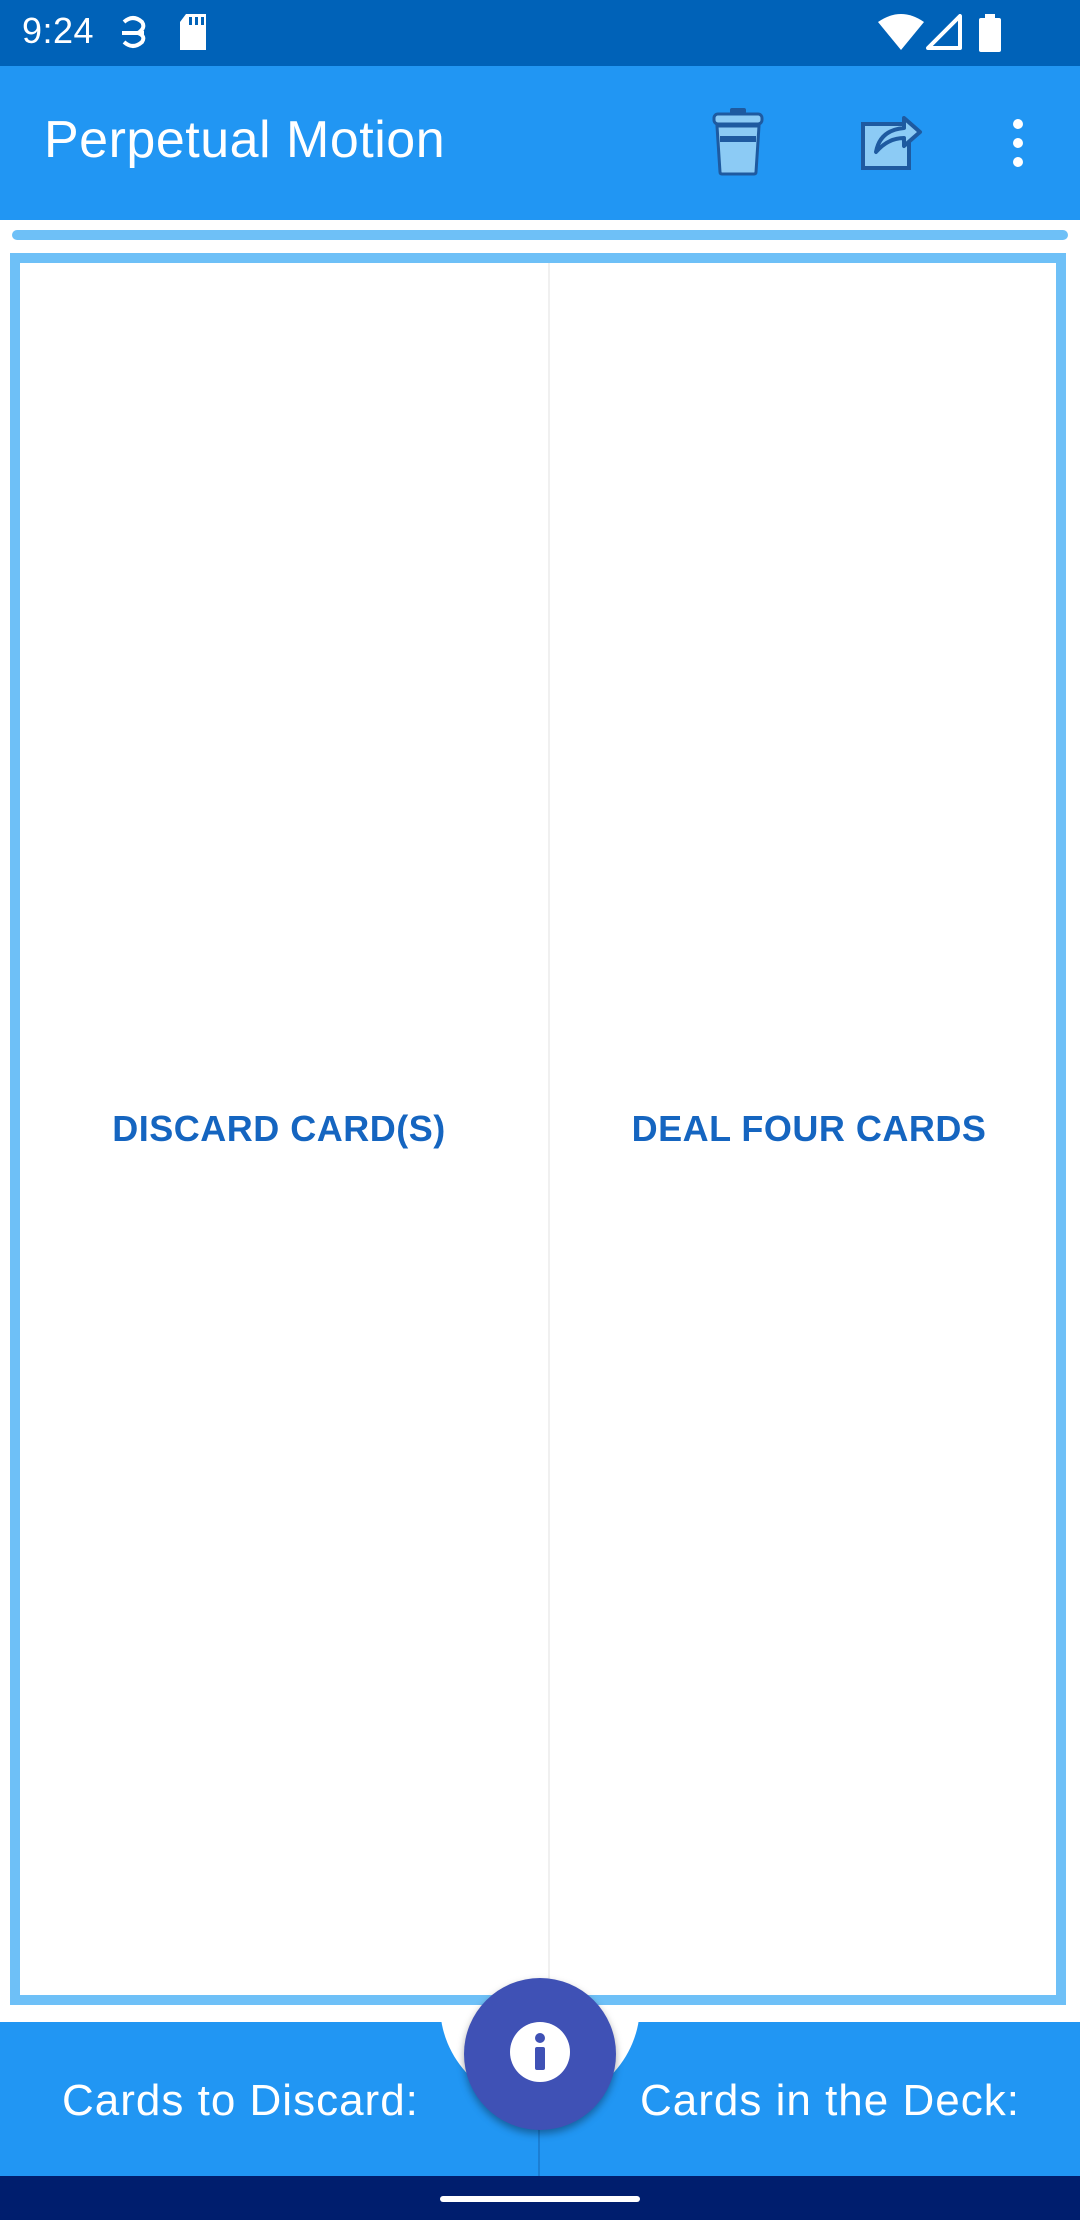 This screenshot has height=2220, width=1080. What do you see at coordinates (240, 2100) in the screenshot?
I see `cards-to-discard-label: Cards to Discard:` at bounding box center [240, 2100].